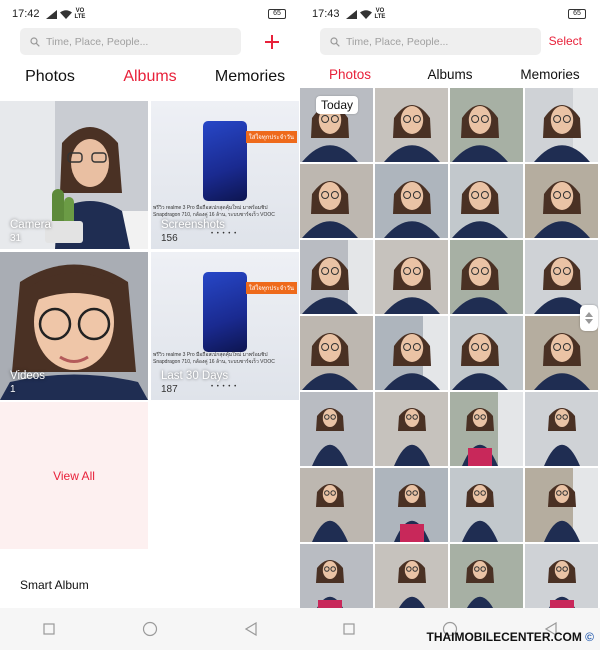  I want to click on album-name: Screenshots, so click(193, 225).